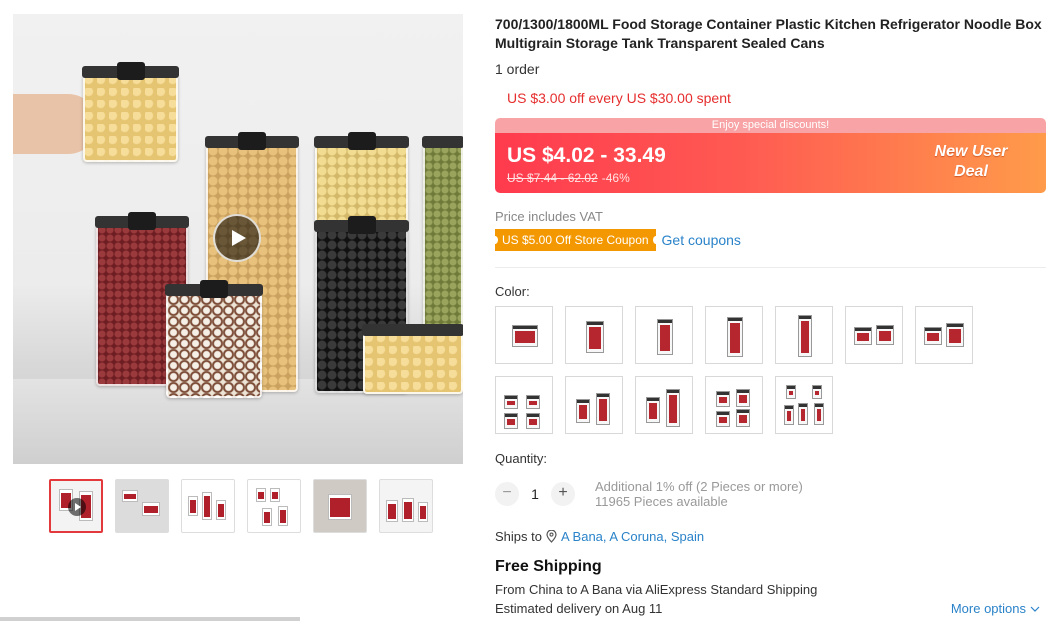 The width and height of the screenshot is (1057, 621). What do you see at coordinates (551, 536) in the screenshot?
I see `location-pin-icon` at bounding box center [551, 536].